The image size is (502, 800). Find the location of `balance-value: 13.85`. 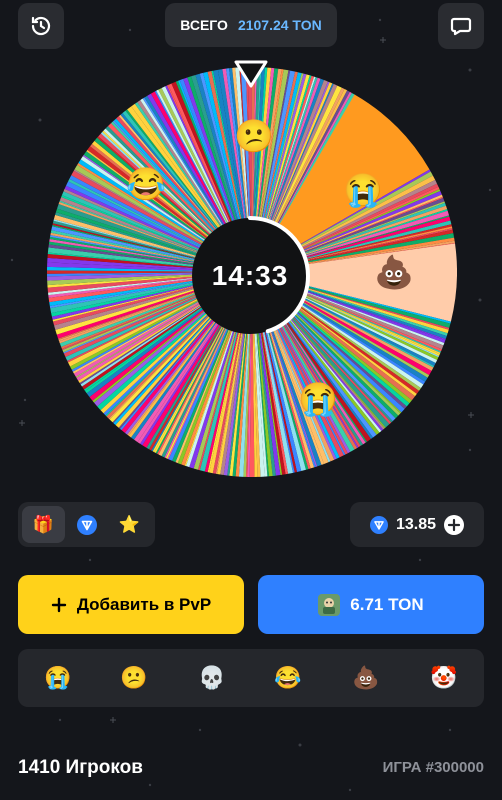

balance-value: 13.85 is located at coordinates (416, 524).